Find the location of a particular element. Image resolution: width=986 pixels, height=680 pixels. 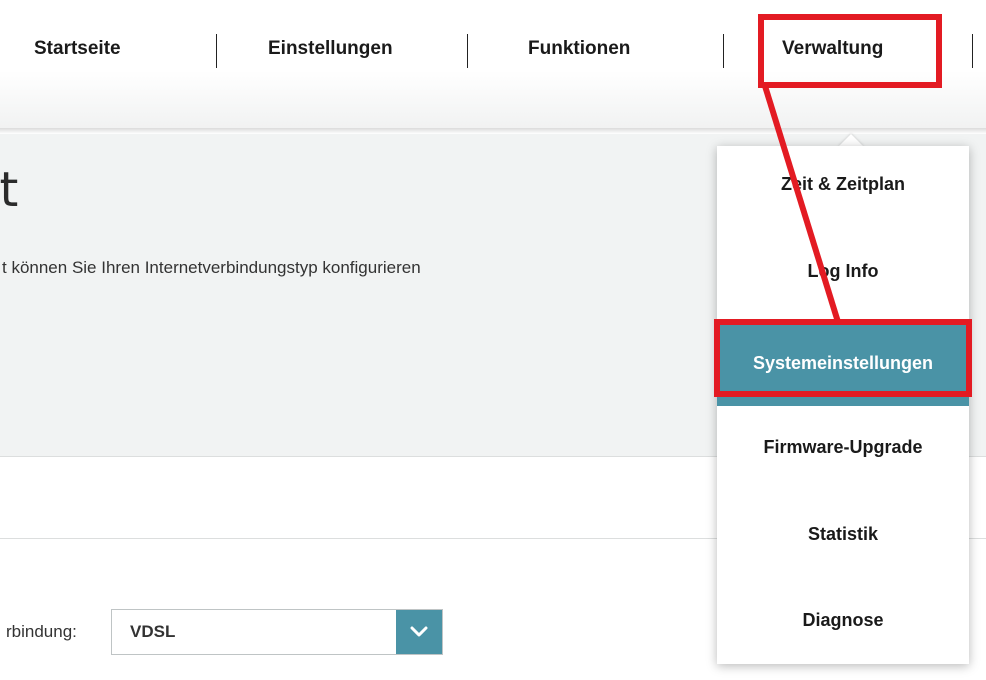

menu-item-systemeinstellungen: Systemeinstellungen is located at coordinates (843, 363).